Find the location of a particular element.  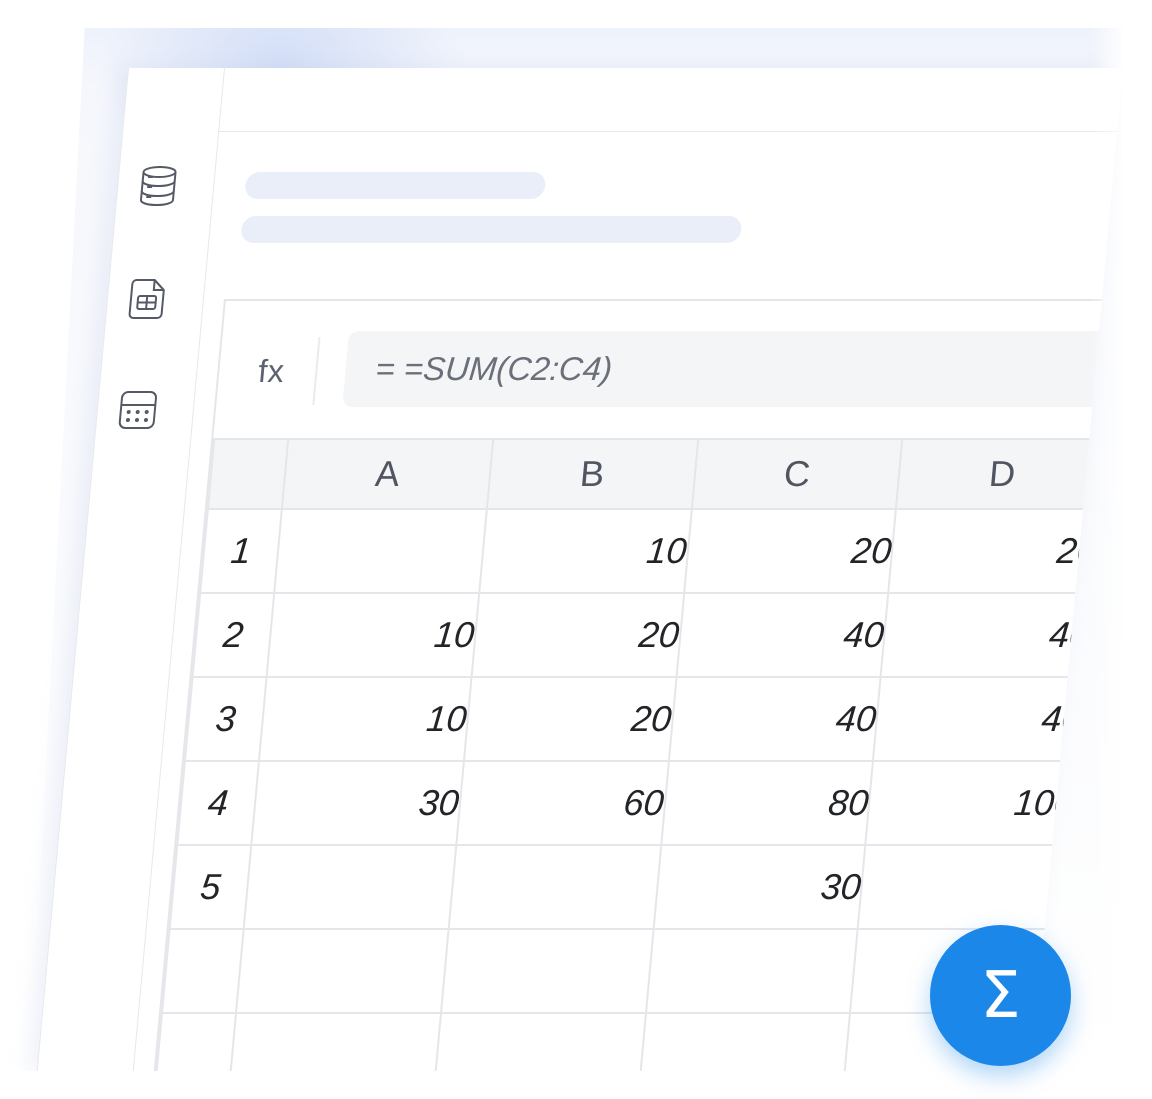

cell-c5: 30 is located at coordinates (759, 887).